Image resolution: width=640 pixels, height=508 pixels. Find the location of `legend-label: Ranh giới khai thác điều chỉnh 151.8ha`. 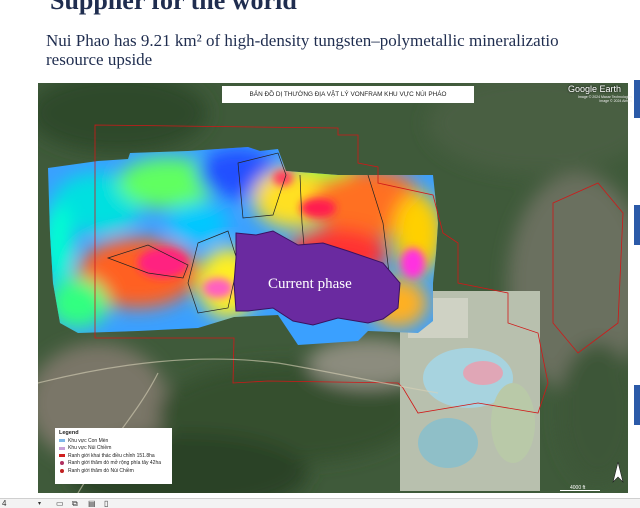

legend-label: Ranh giới khai thác điều chỉnh 151.8ha is located at coordinates (111, 455).